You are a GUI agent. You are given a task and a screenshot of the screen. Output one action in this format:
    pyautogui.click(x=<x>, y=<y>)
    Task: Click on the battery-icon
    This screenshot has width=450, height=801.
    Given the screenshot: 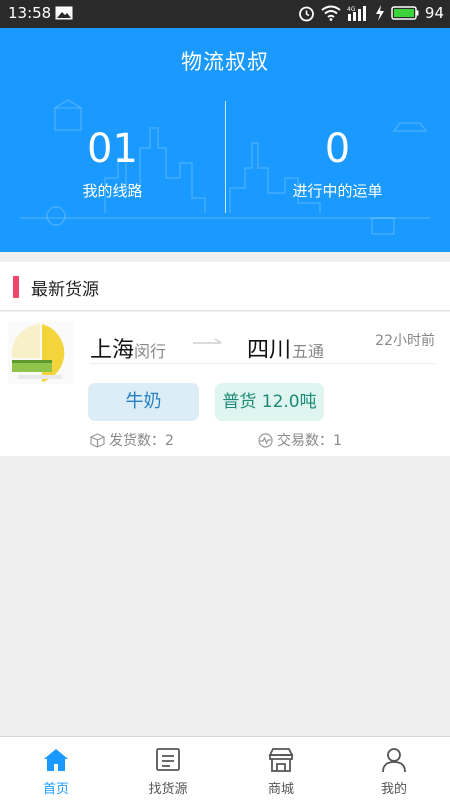 What is the action you would take?
    pyautogui.click(x=405, y=13)
    